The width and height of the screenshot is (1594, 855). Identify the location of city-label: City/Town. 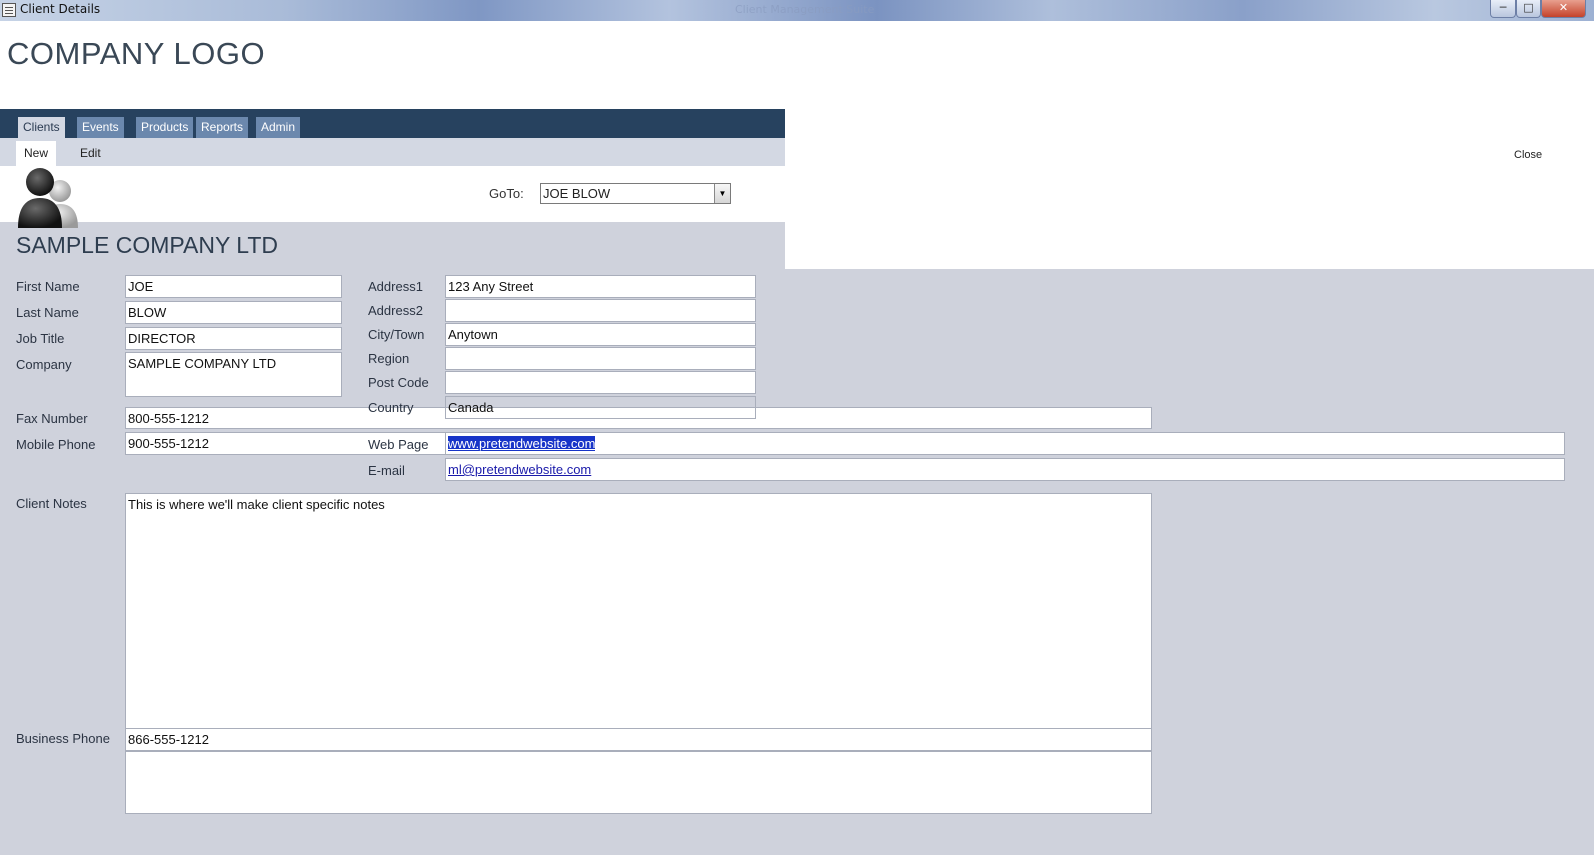
(396, 334).